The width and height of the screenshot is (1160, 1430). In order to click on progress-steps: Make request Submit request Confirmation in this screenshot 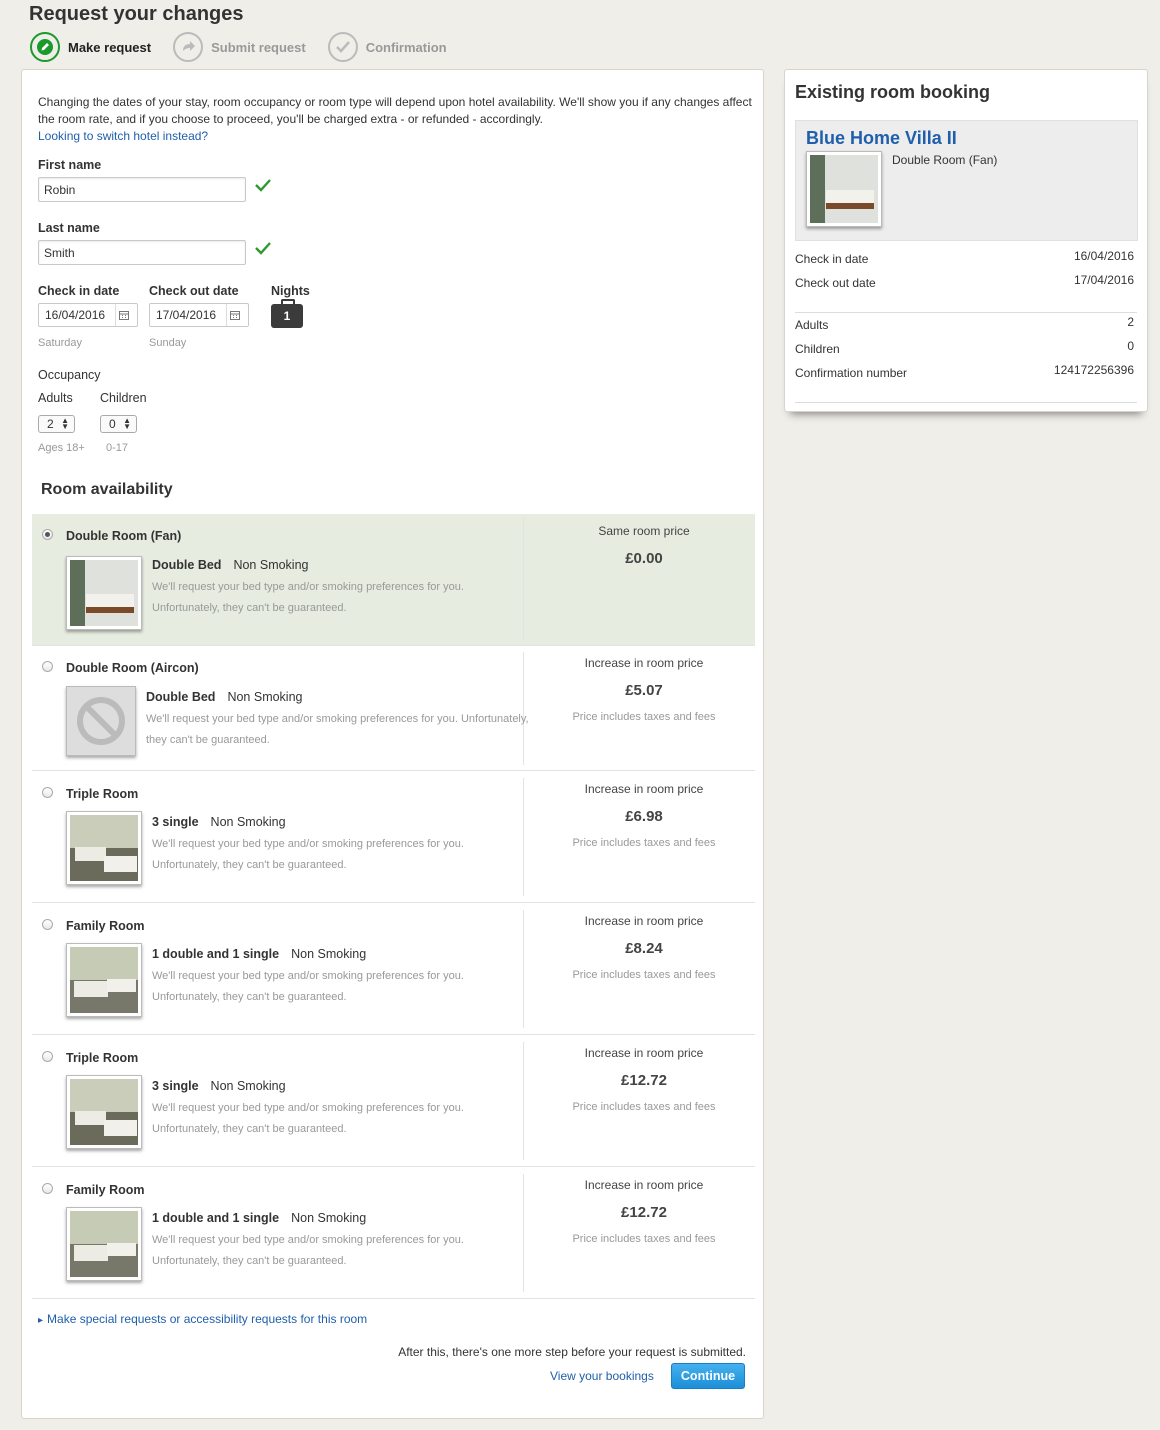, I will do `click(249, 47)`.